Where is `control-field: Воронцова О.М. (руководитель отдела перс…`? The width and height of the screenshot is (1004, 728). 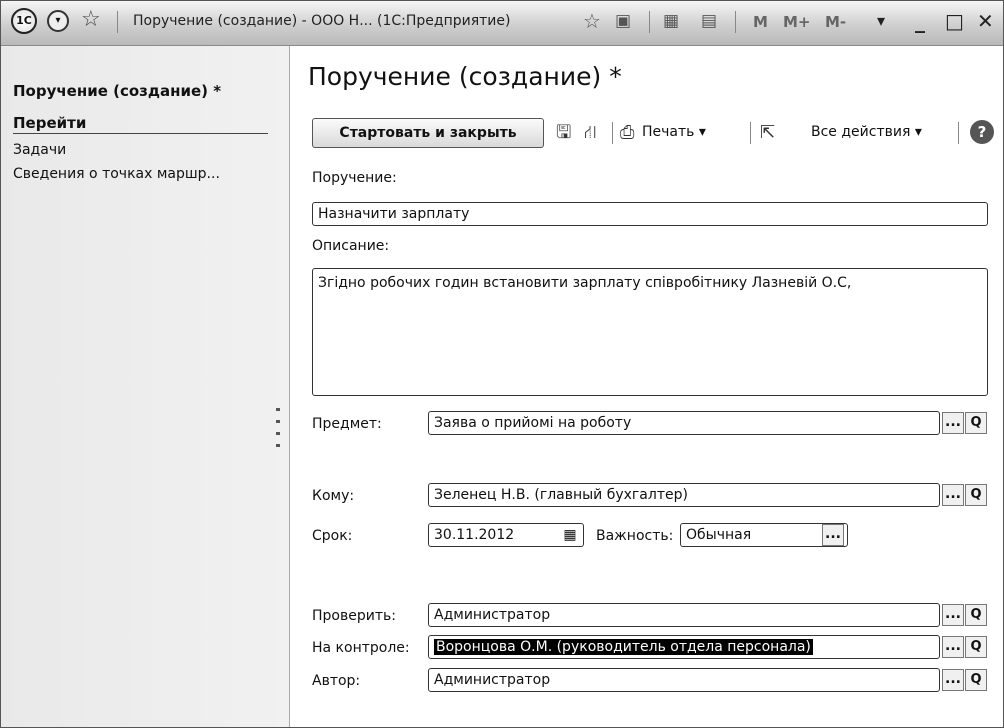 control-field: Воронцова О.М. (руководитель отдела перс… is located at coordinates (684, 647).